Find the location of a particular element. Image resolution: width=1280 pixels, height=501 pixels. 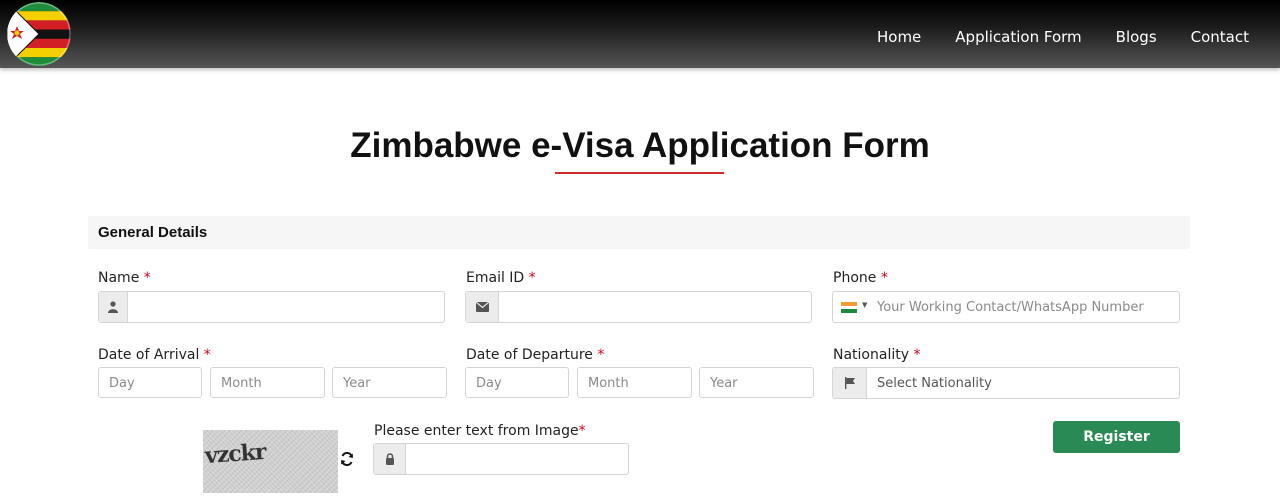

arrival-day-select: Day is located at coordinates (150, 382).